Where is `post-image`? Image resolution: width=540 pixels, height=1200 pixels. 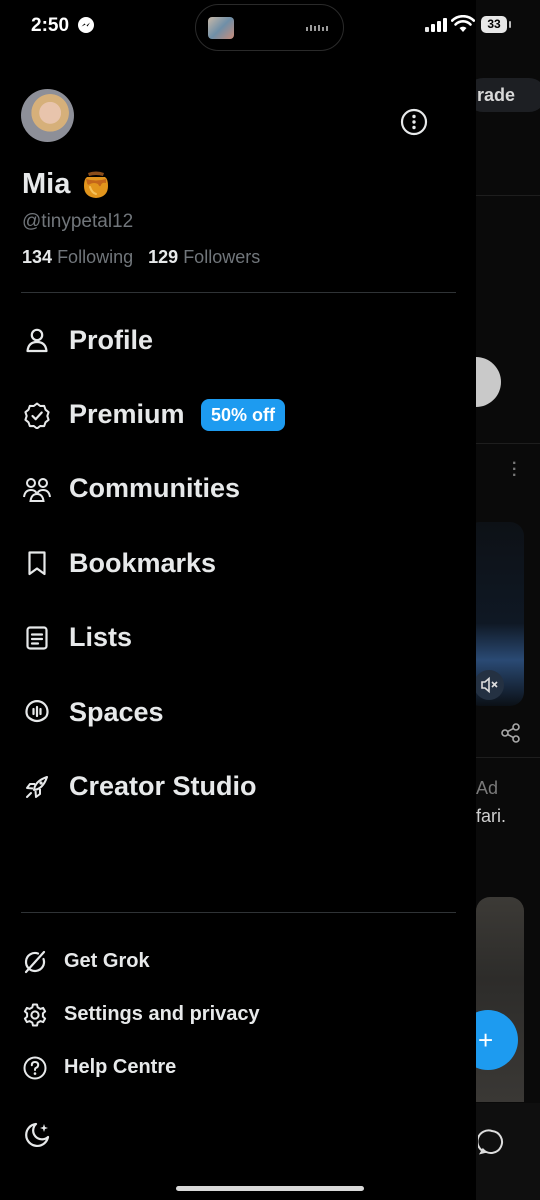 post-image is located at coordinates (500, 999).